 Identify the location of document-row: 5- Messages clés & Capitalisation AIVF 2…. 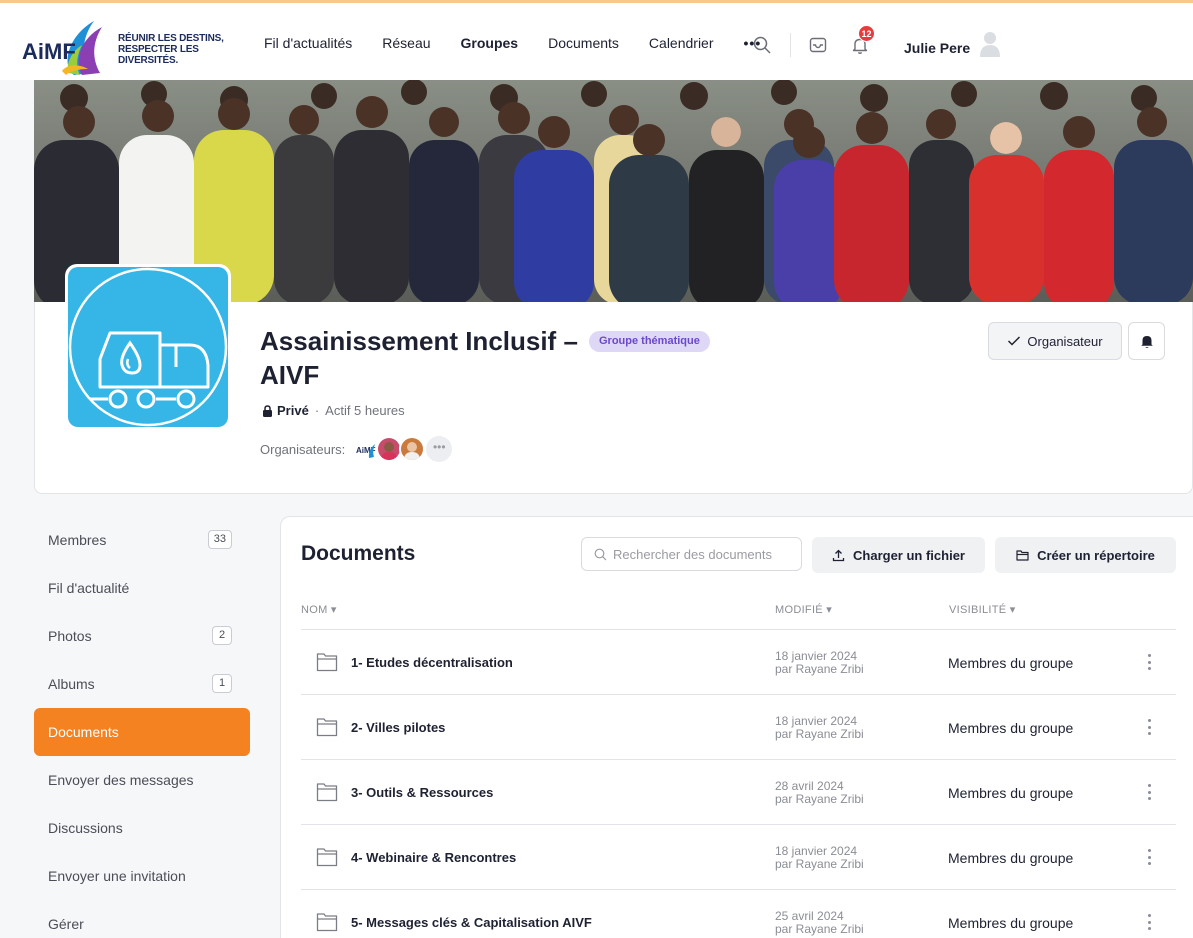
(738, 914).